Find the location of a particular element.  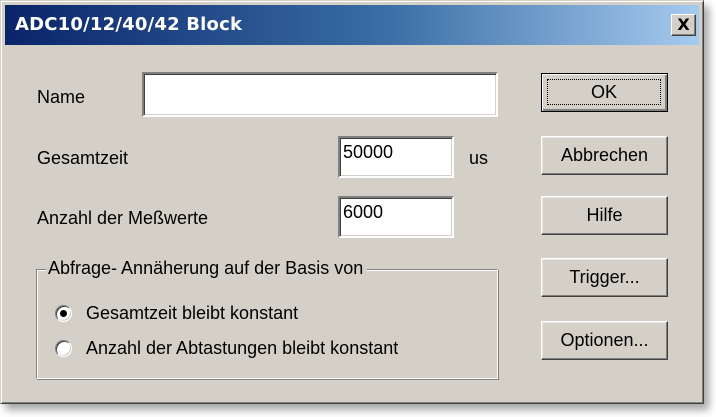

window-title: ADC10/12/40/42 Block is located at coordinates (129, 24).